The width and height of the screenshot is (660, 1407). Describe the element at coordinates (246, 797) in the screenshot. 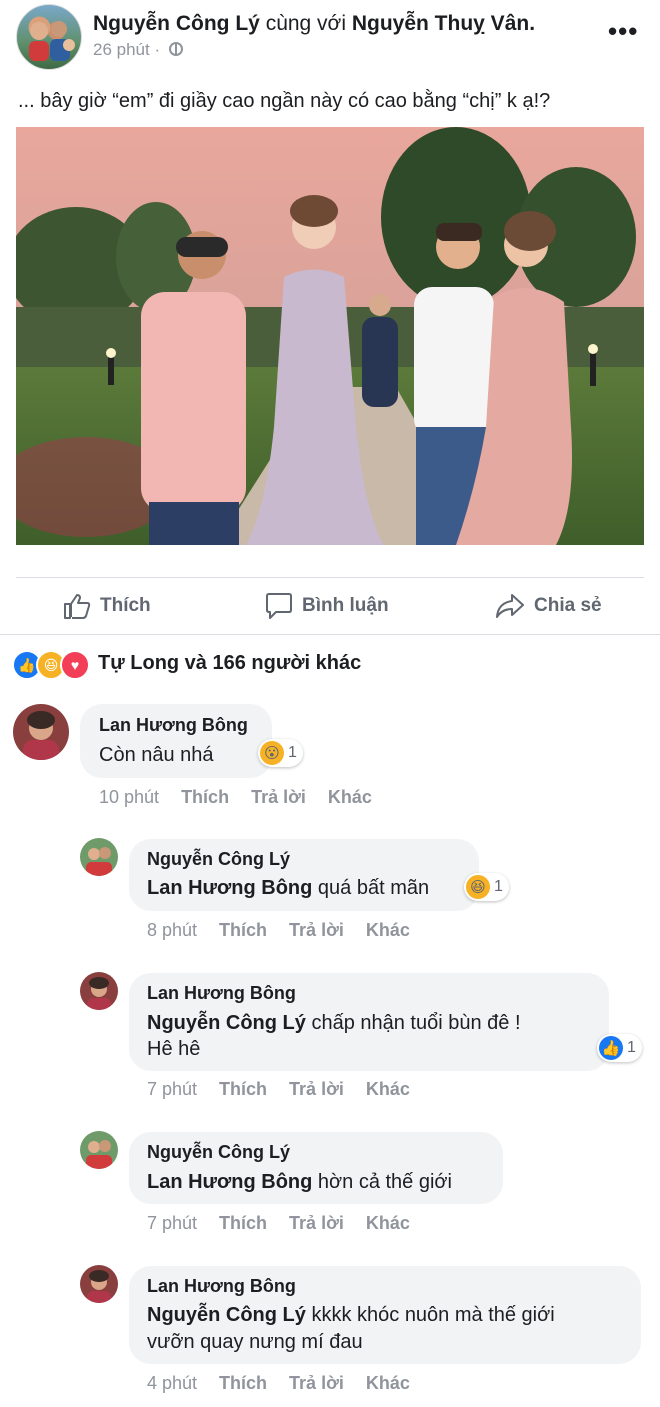

I see `comment-meta: 10 phút Thích Trả lời Khác` at that location.